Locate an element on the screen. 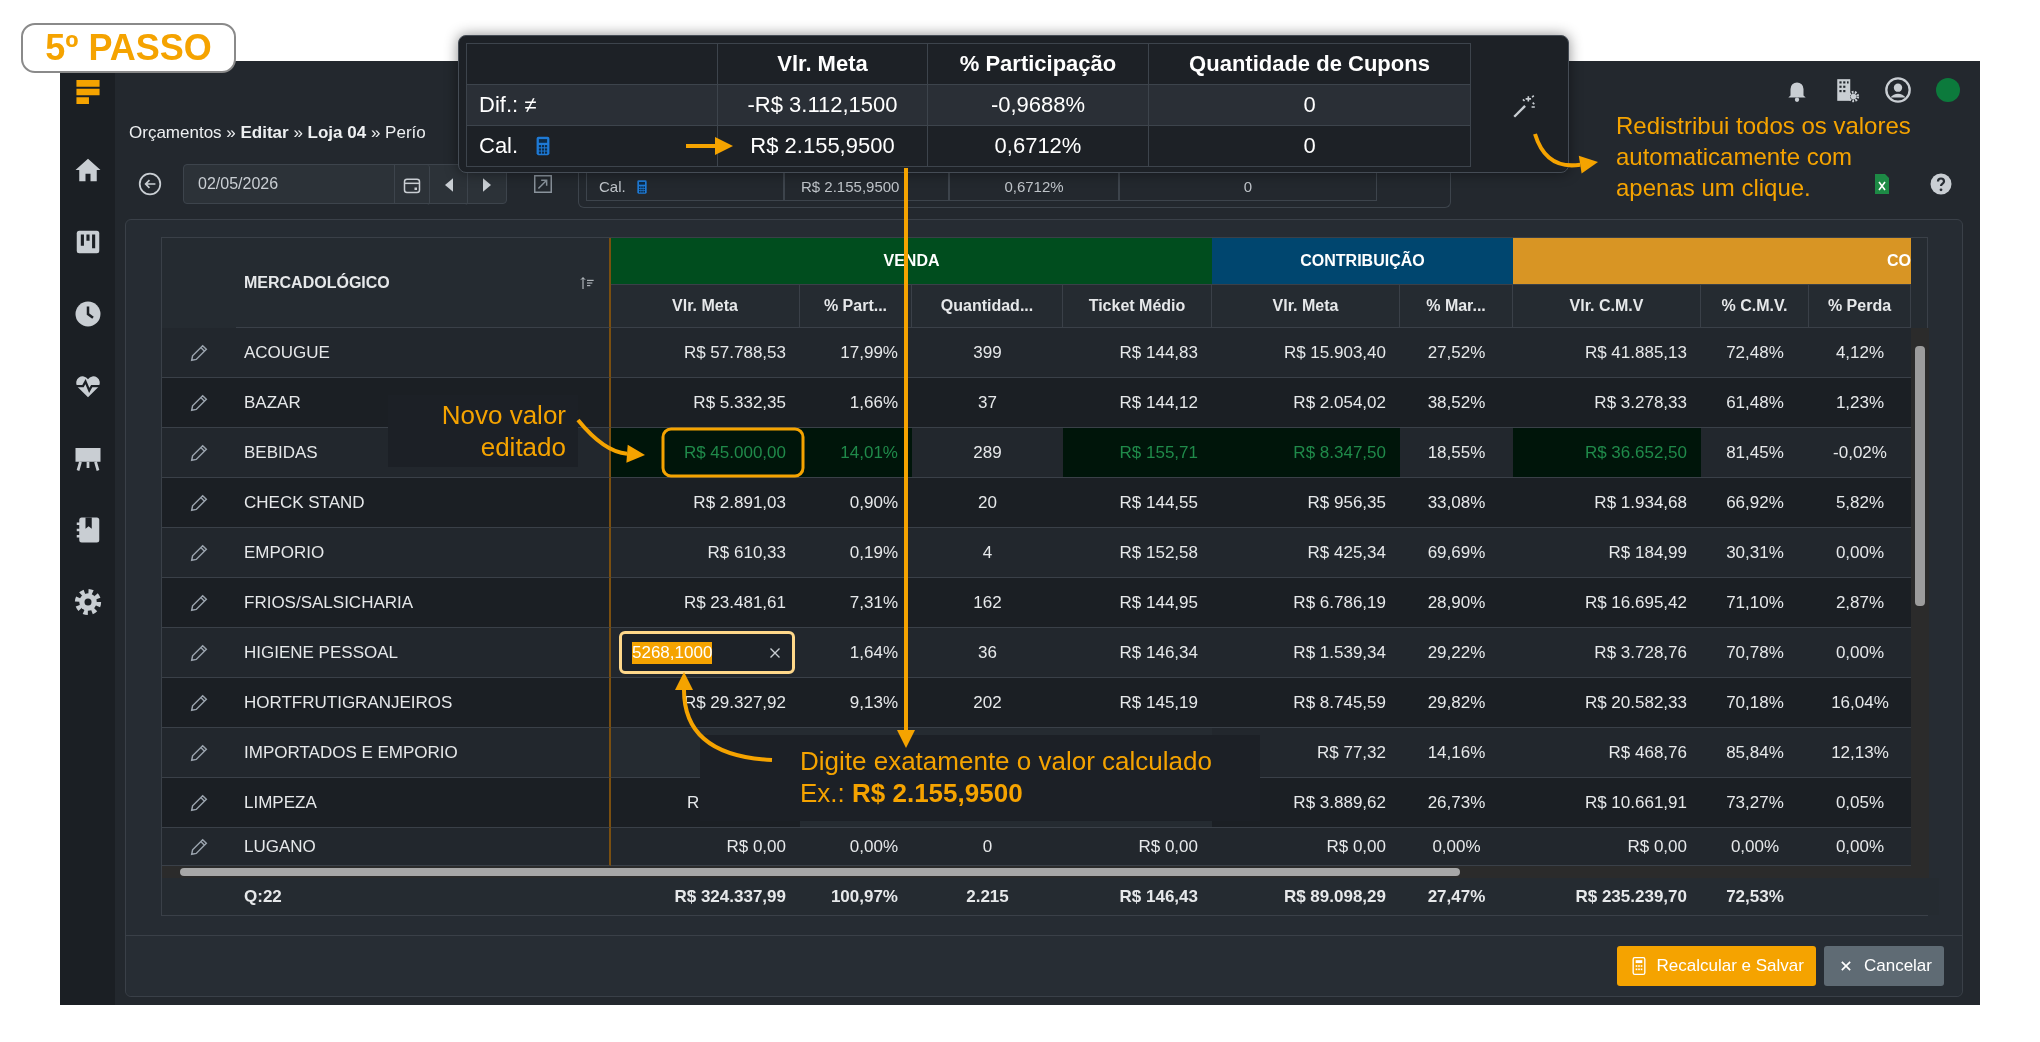 The image size is (2040, 1042). table-cell: 33,08% is located at coordinates (1456, 503).